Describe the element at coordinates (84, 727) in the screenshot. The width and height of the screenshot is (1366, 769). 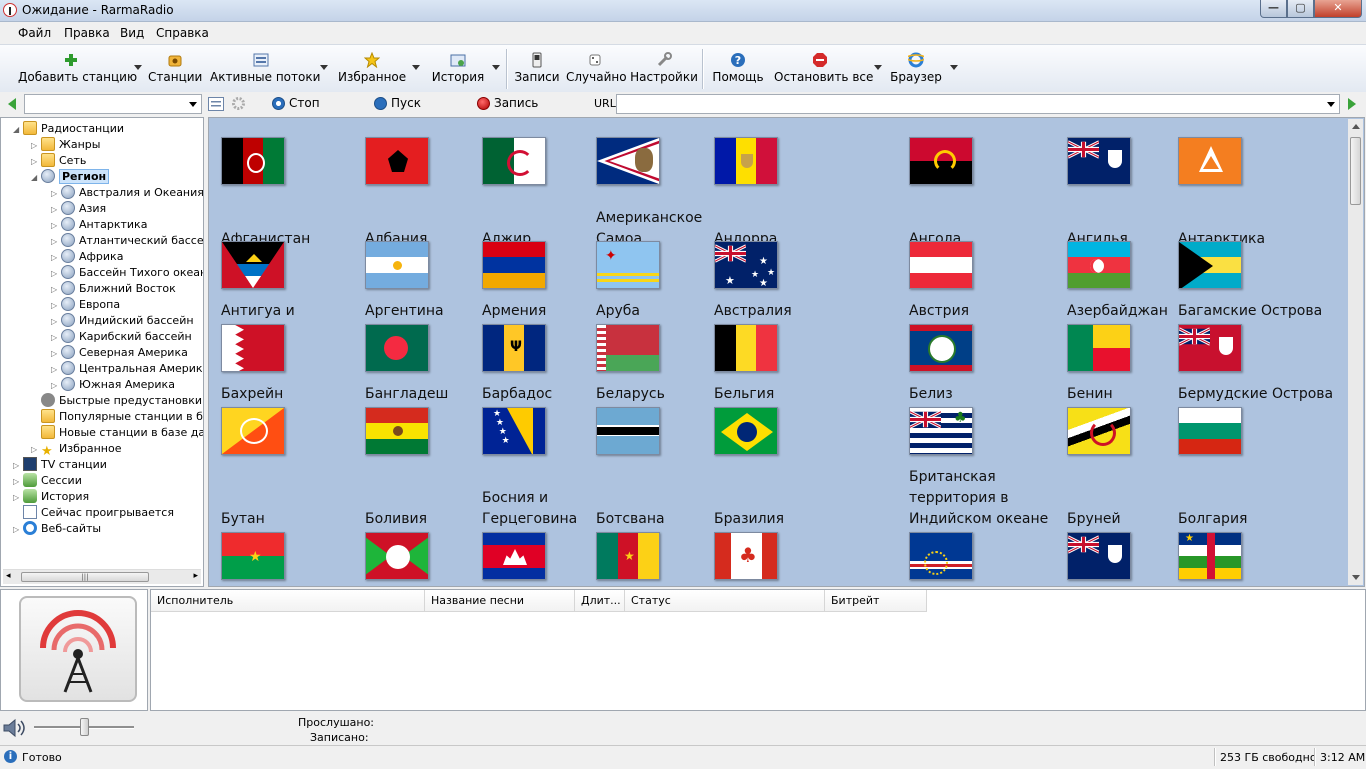
I see `volume-slider-thumb` at that location.